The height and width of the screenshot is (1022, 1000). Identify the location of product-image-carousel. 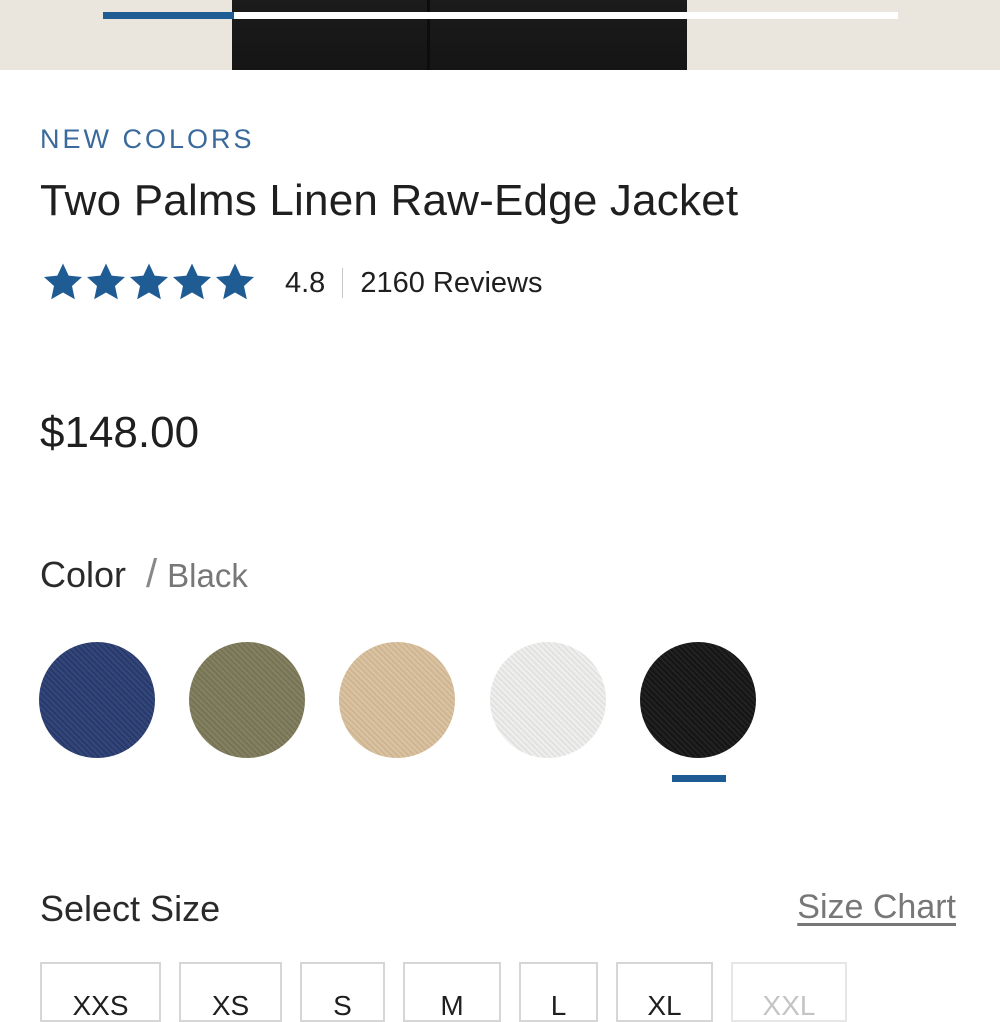
(500, 35).